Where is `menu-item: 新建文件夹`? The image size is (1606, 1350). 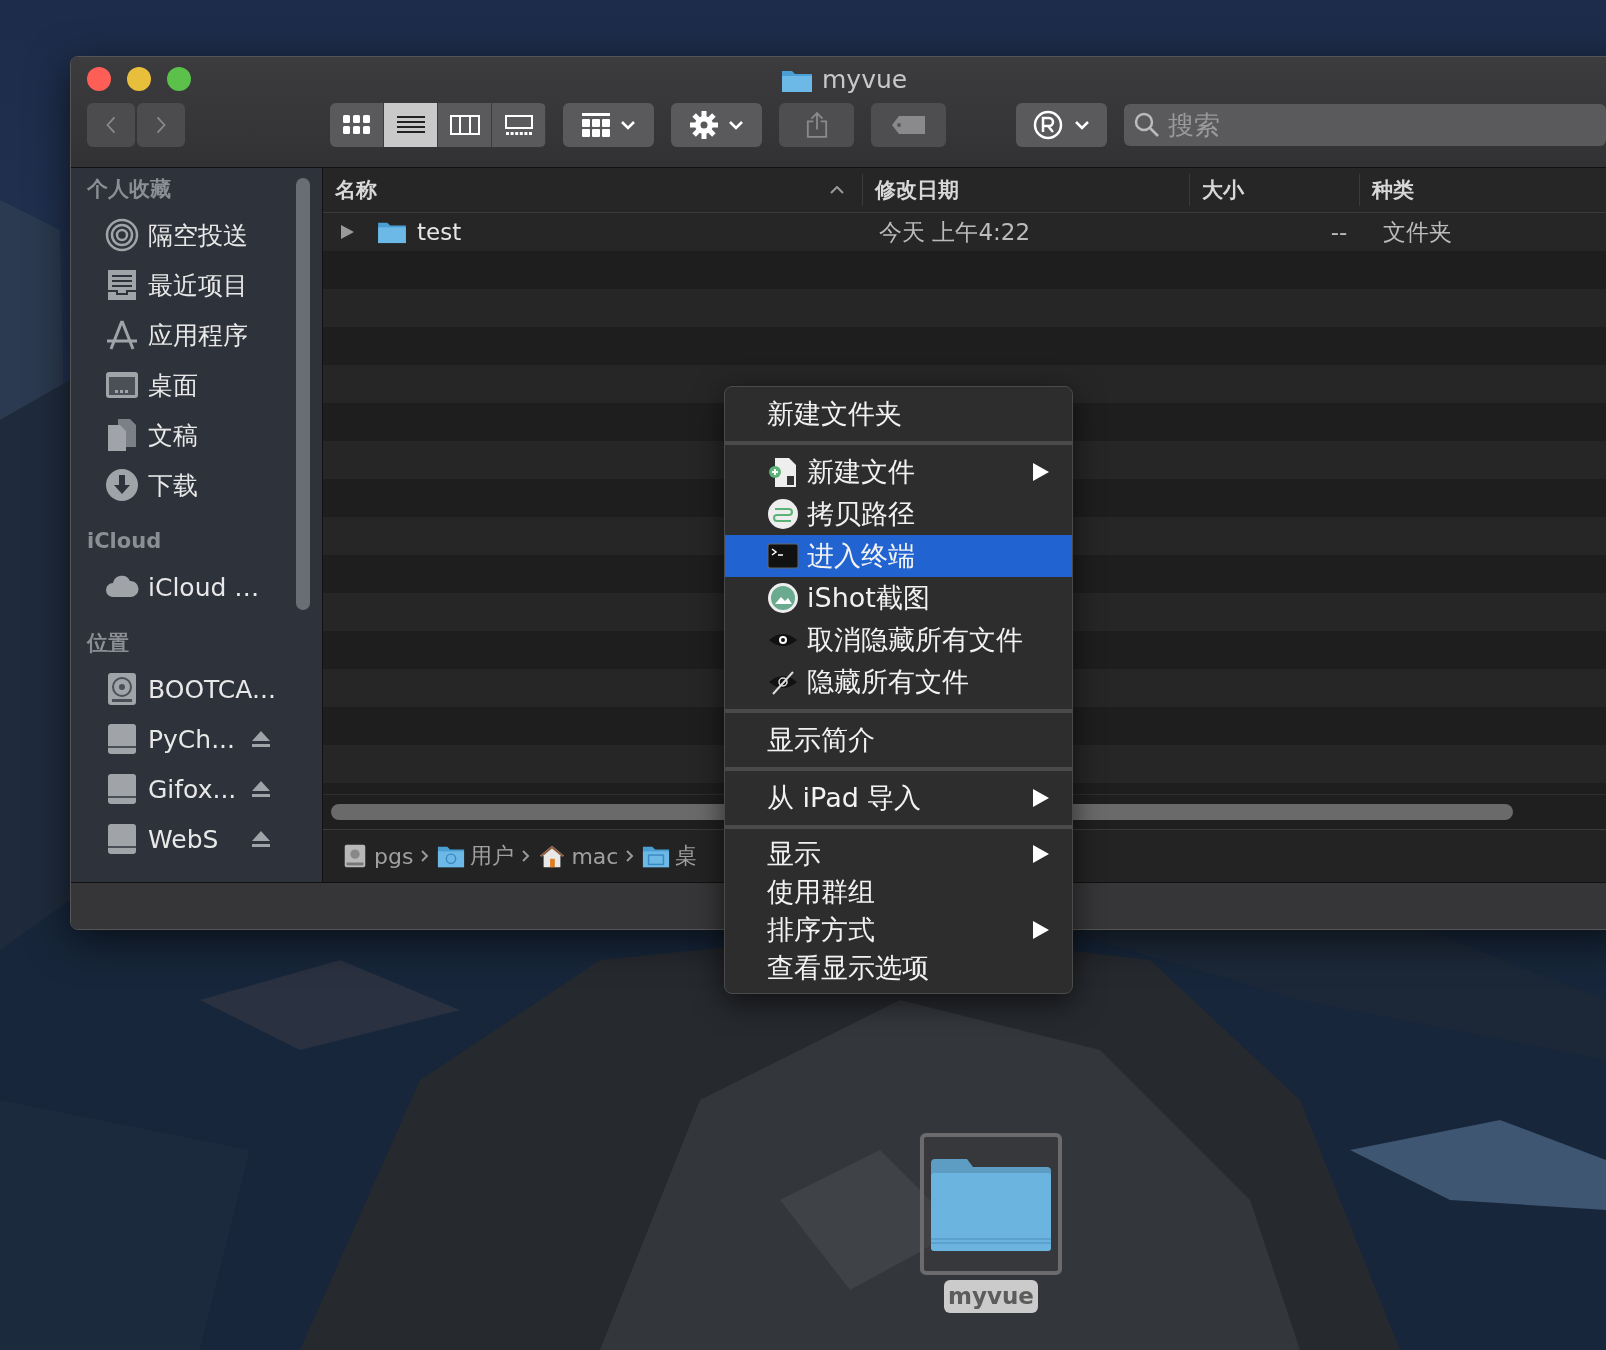 menu-item: 新建文件夹 is located at coordinates (898, 414).